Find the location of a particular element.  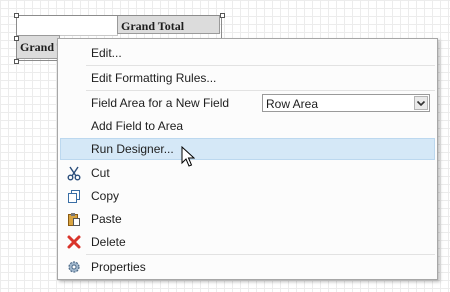

menu-item-paste: Paste is located at coordinates (247, 219).